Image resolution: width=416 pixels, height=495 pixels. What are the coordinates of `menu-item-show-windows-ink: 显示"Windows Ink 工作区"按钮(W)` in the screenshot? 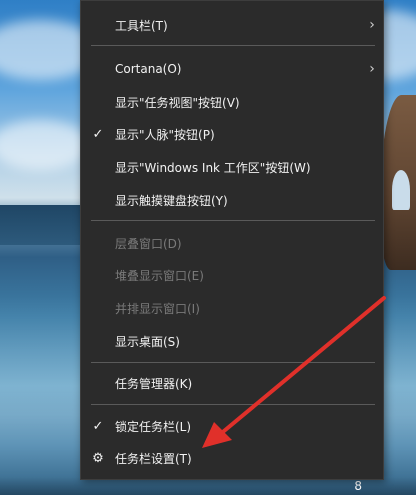 It's located at (232, 167).